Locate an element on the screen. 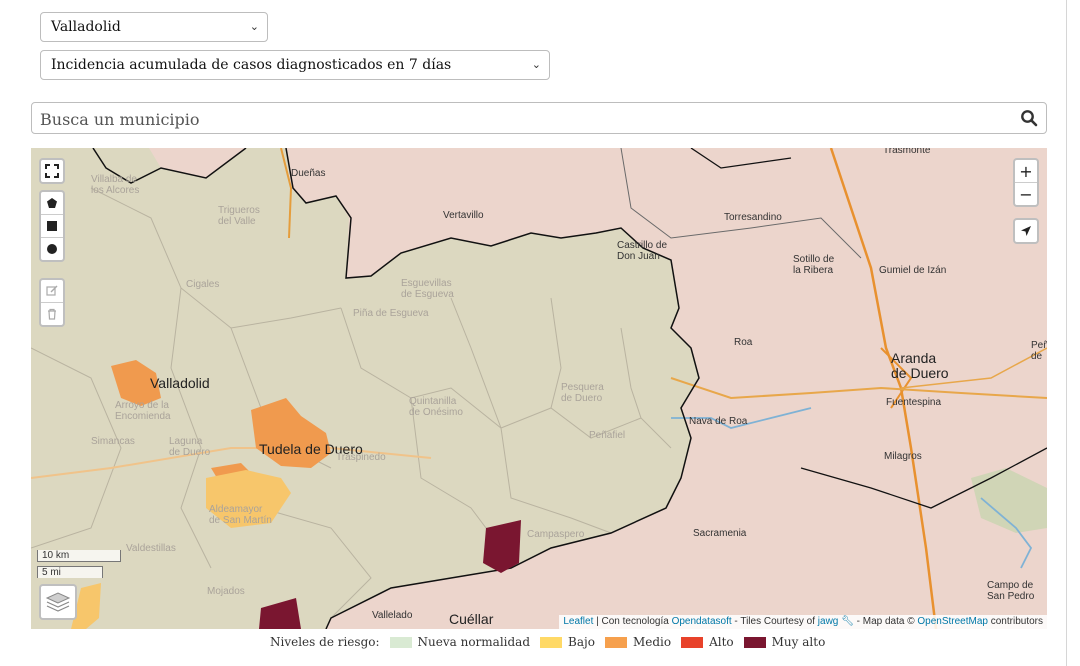 The width and height of the screenshot is (1080, 666). place-label: Peñ de is located at coordinates (1039, 351).